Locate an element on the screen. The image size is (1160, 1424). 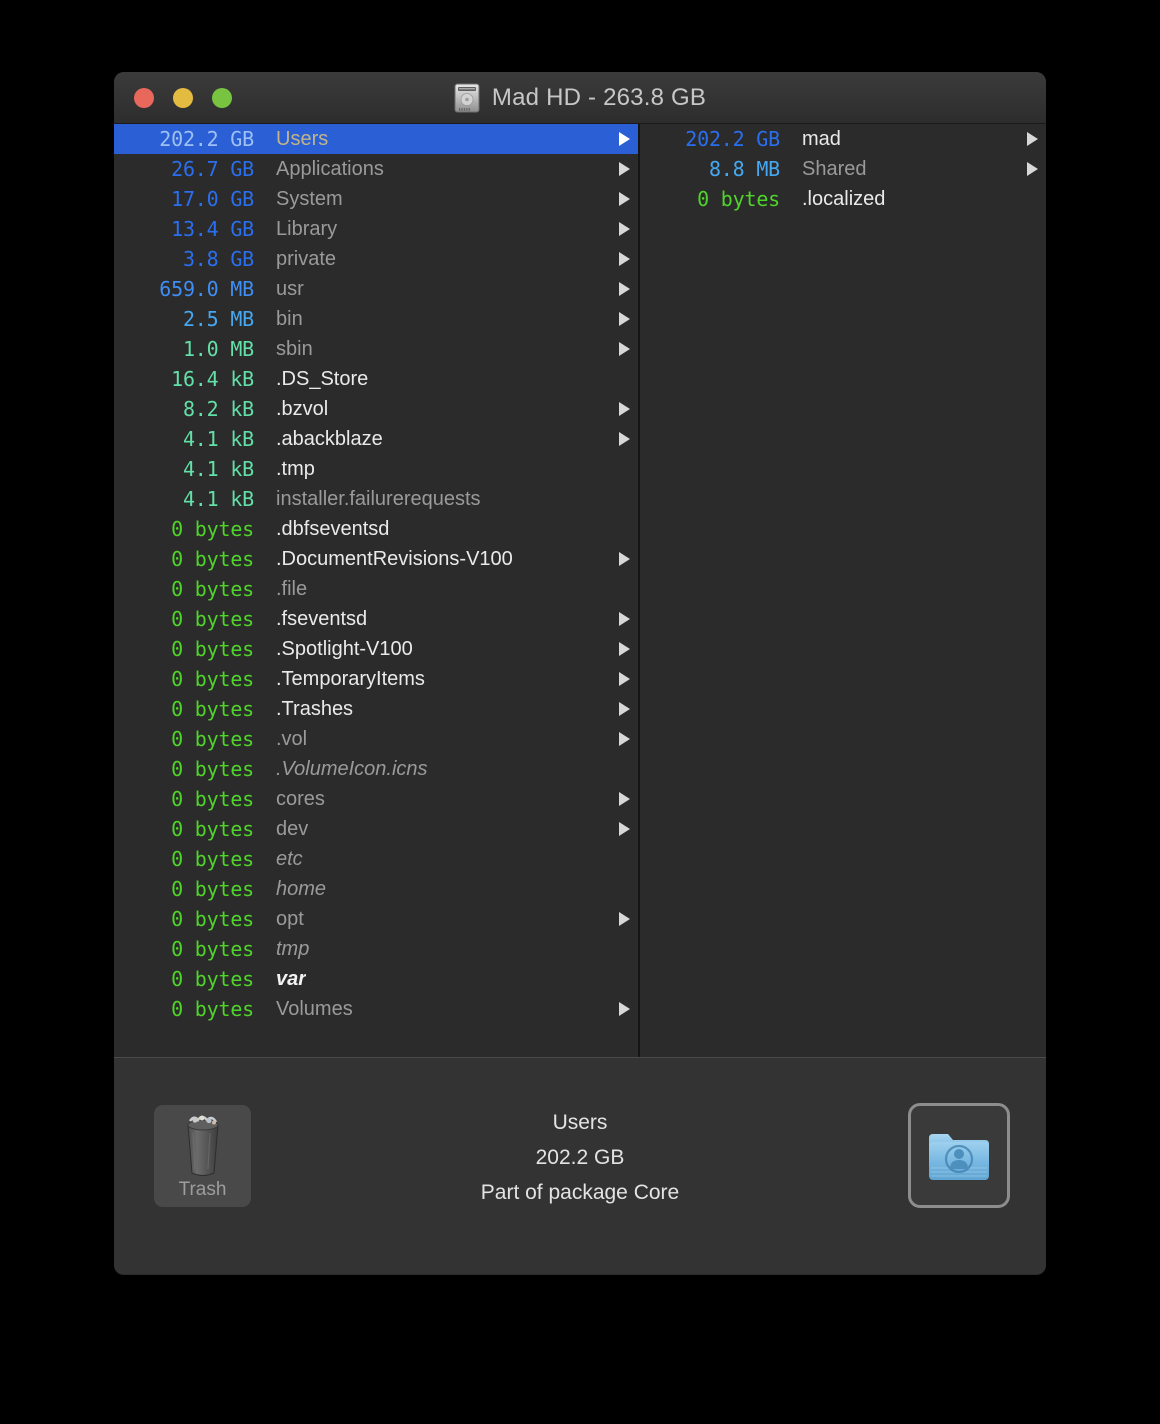
list-item: 26.7 GB Applications is located at coordinates (376, 169).